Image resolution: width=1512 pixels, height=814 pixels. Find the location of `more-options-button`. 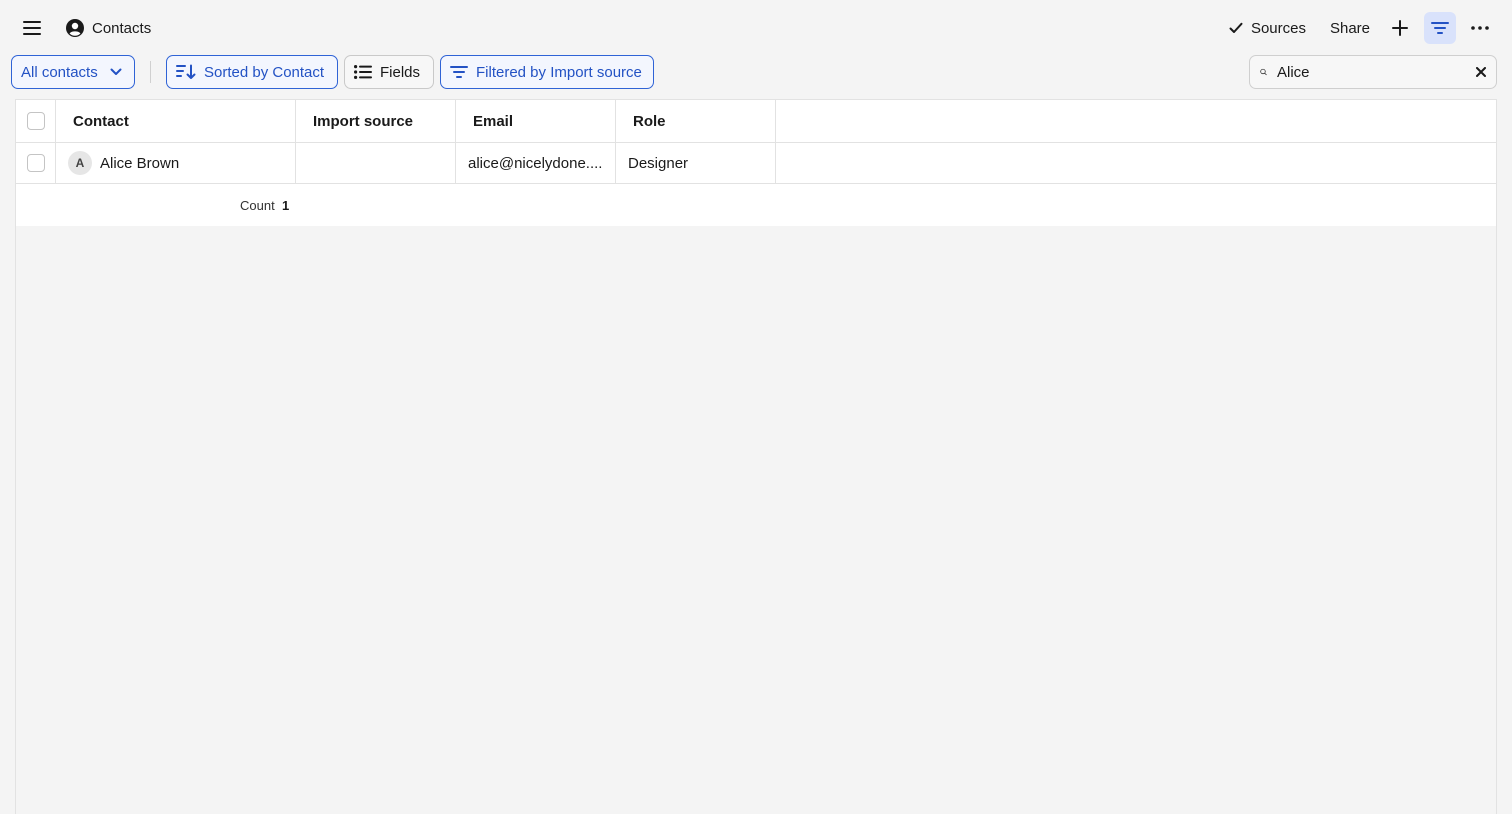

more-options-button is located at coordinates (1480, 28).